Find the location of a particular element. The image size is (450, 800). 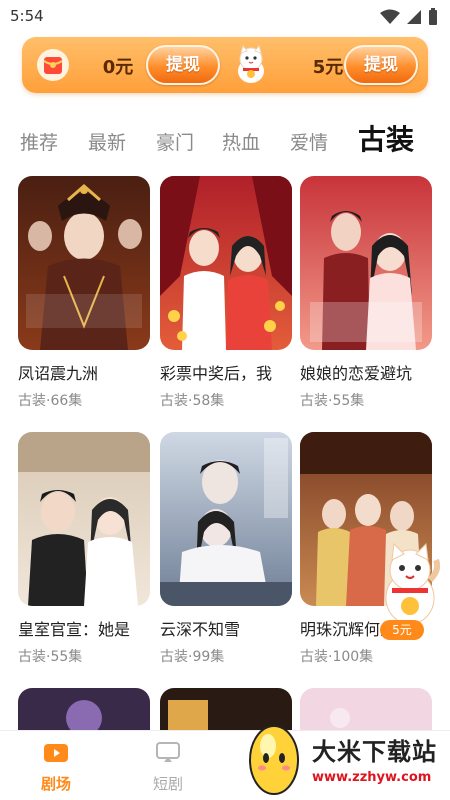

cash-amount: 0元 is located at coordinates (118, 67).